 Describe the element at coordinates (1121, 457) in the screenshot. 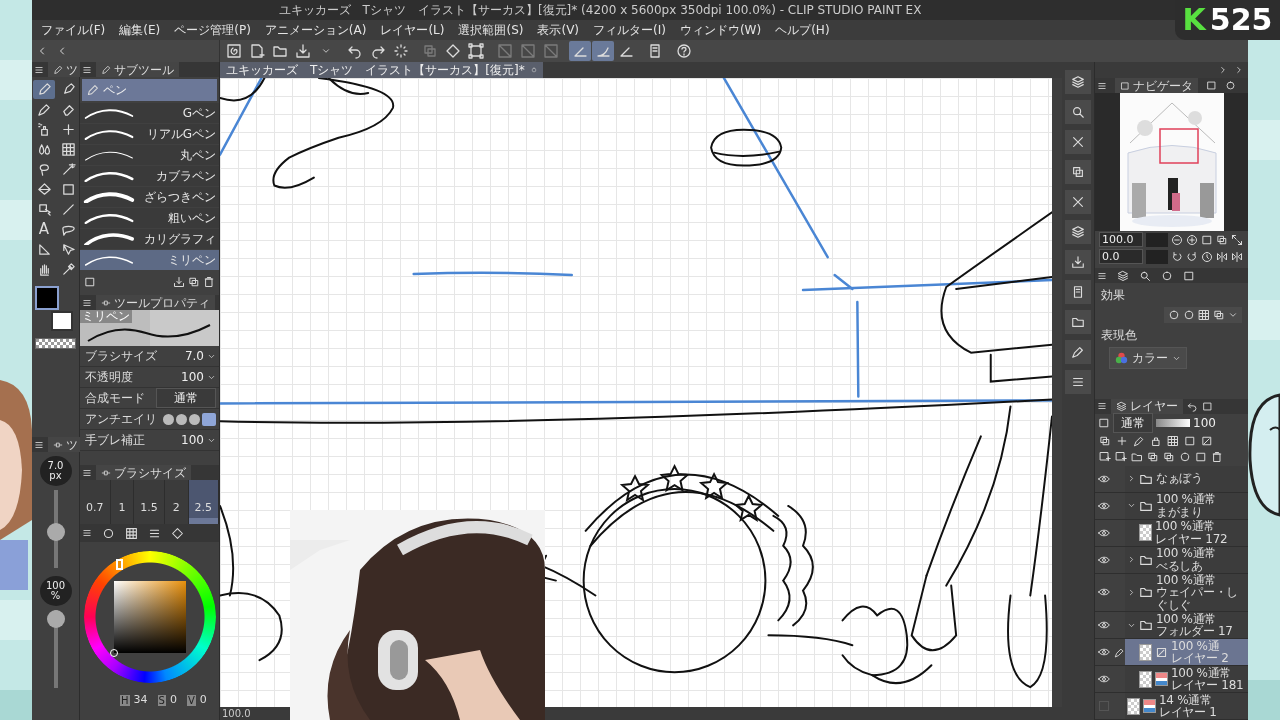

I see `new-vector-layer-icon` at that location.